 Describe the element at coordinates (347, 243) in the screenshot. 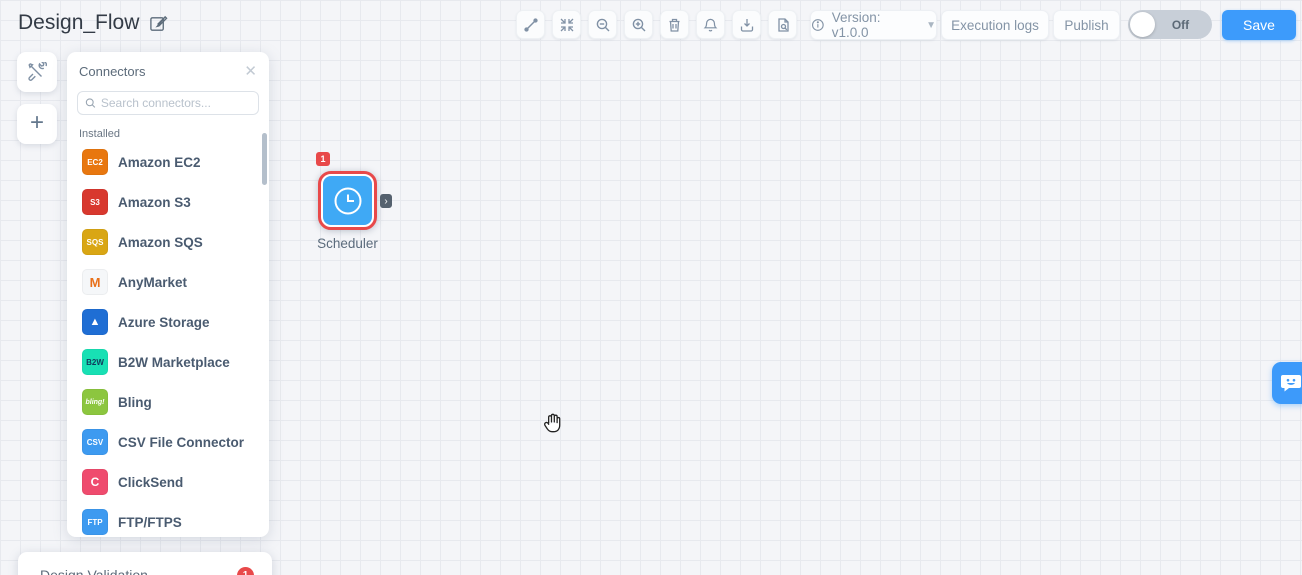

I see `node-label: Scheduler` at that location.